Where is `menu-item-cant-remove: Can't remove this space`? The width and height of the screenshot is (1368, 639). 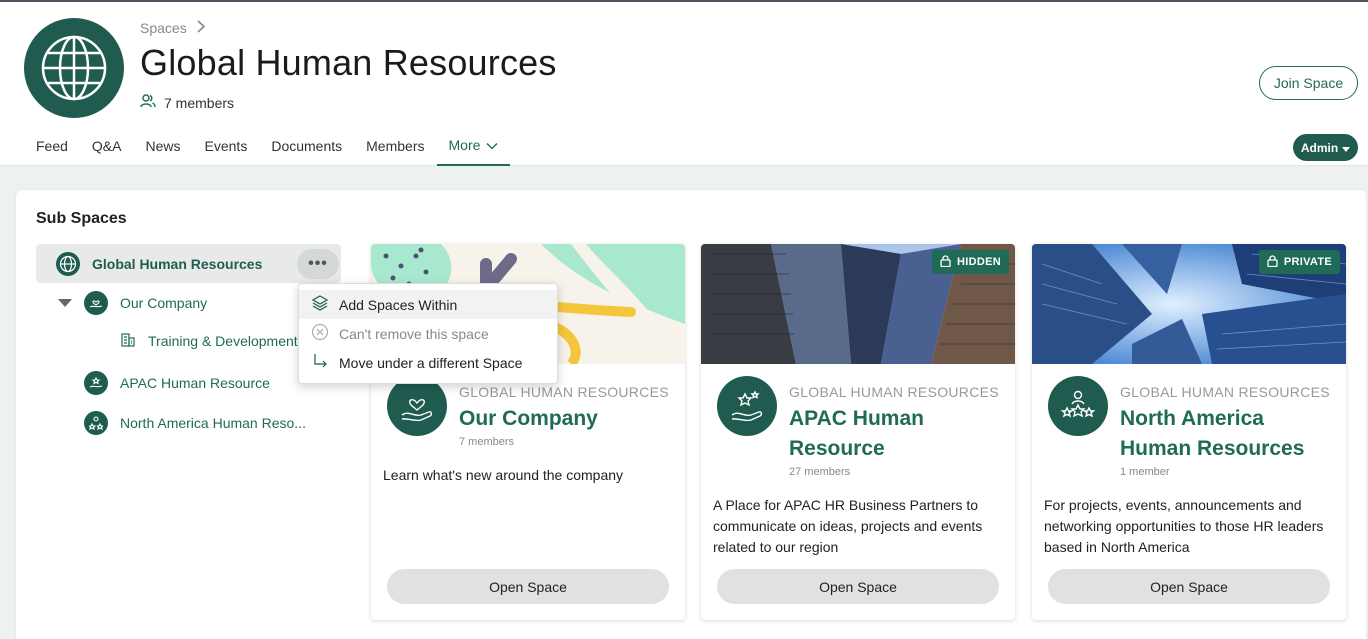
menu-item-cant-remove: Can't remove this space is located at coordinates (428, 333).